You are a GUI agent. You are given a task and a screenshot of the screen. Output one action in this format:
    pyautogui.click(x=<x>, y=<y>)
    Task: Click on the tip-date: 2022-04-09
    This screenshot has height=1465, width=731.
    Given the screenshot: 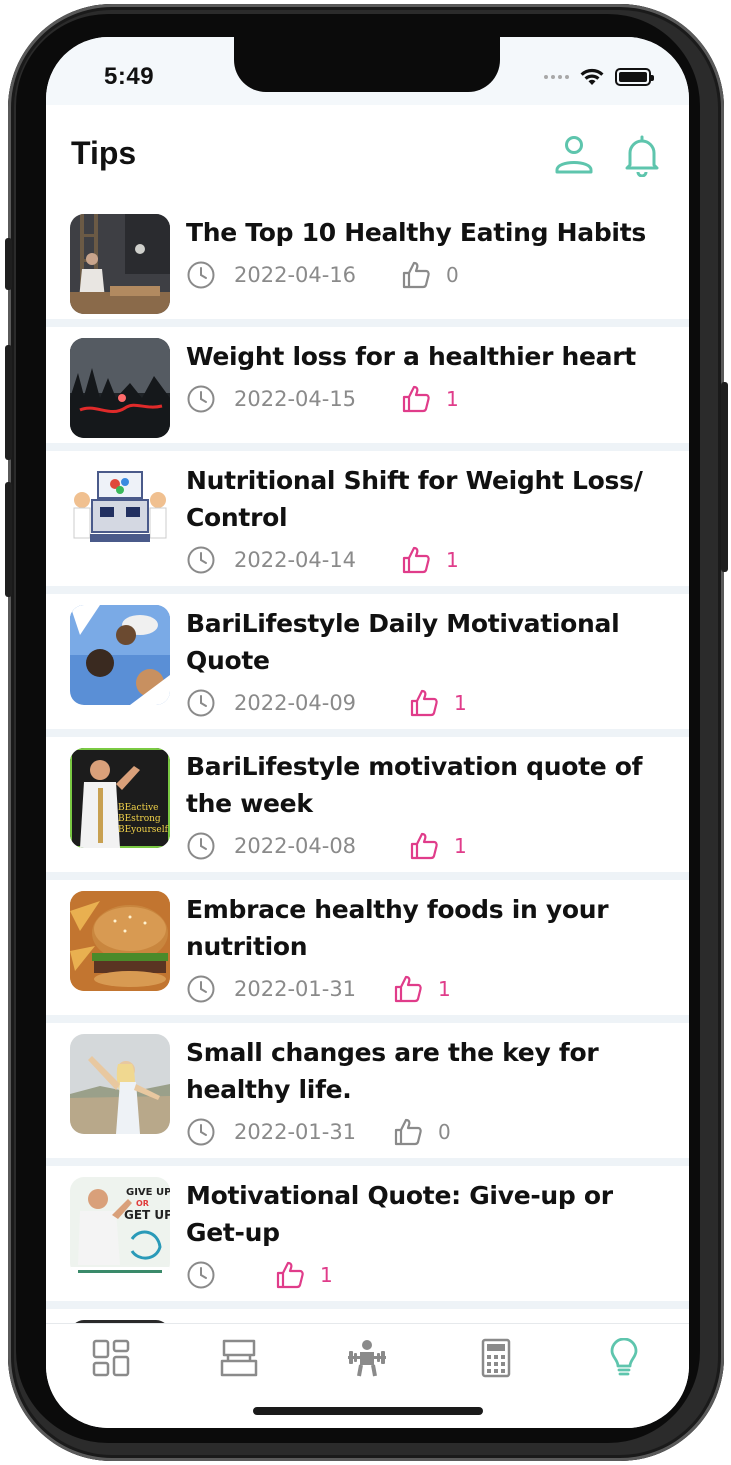 What is the action you would take?
    pyautogui.click(x=295, y=703)
    